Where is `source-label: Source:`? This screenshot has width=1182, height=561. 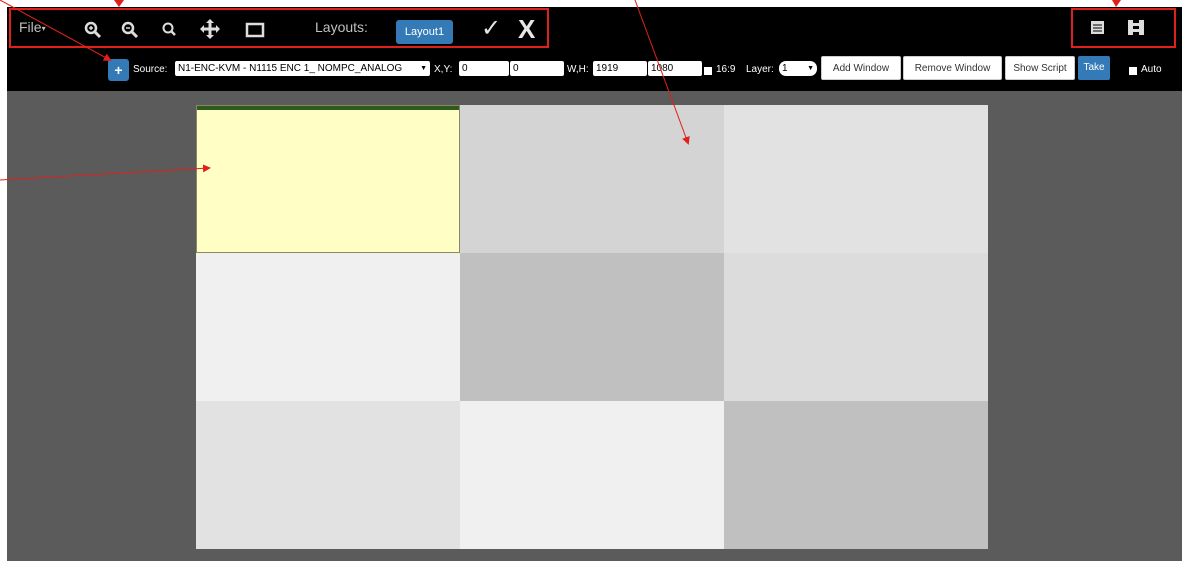 source-label: Source: is located at coordinates (150, 69).